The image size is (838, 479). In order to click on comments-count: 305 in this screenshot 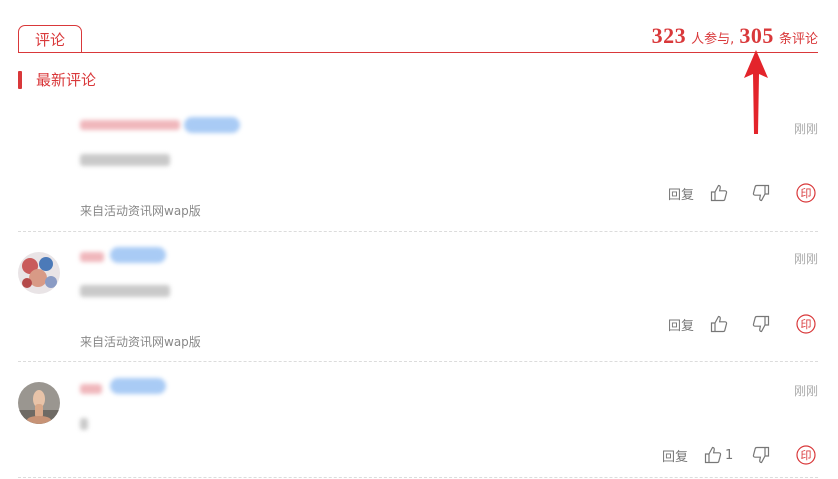, I will do `click(756, 35)`.